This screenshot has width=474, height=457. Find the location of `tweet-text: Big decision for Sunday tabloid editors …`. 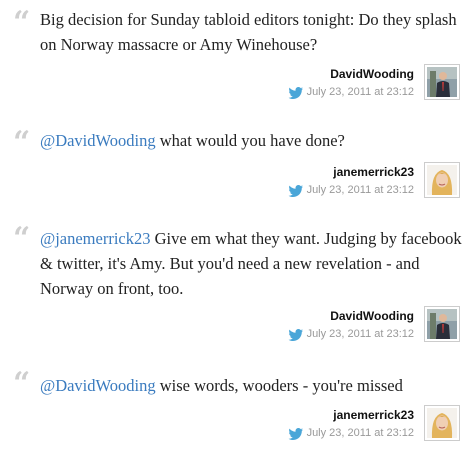

tweet-text: Big decision for Sunday tabloid editors … is located at coordinates (251, 32).